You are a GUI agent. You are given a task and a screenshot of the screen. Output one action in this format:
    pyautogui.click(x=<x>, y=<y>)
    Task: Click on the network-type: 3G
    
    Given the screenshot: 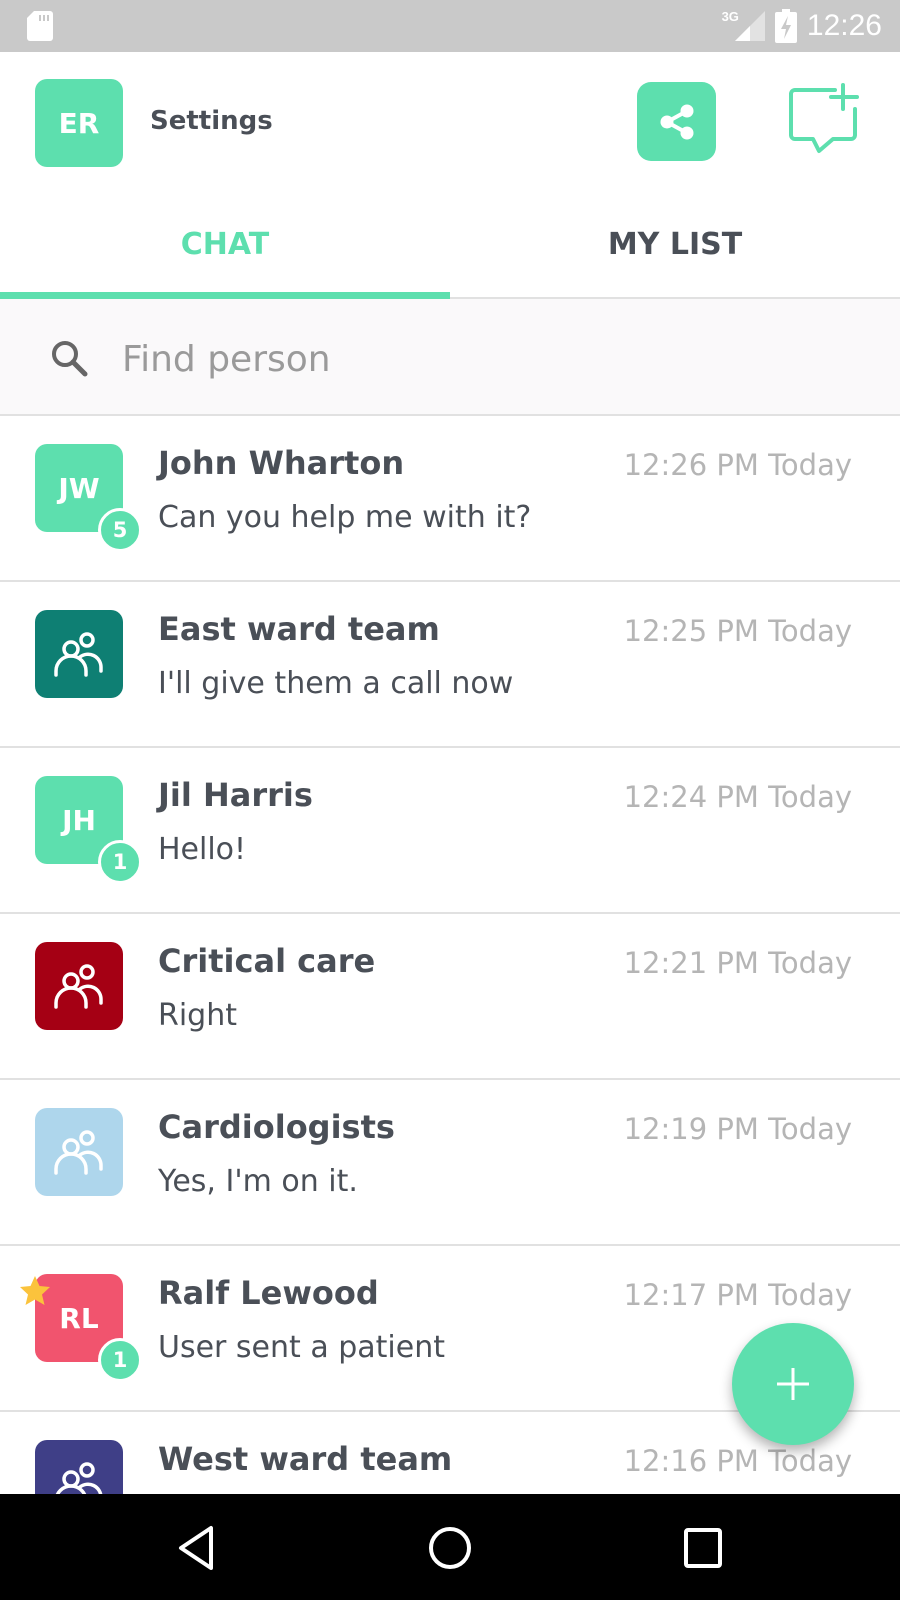 What is the action you would take?
    pyautogui.click(x=730, y=16)
    